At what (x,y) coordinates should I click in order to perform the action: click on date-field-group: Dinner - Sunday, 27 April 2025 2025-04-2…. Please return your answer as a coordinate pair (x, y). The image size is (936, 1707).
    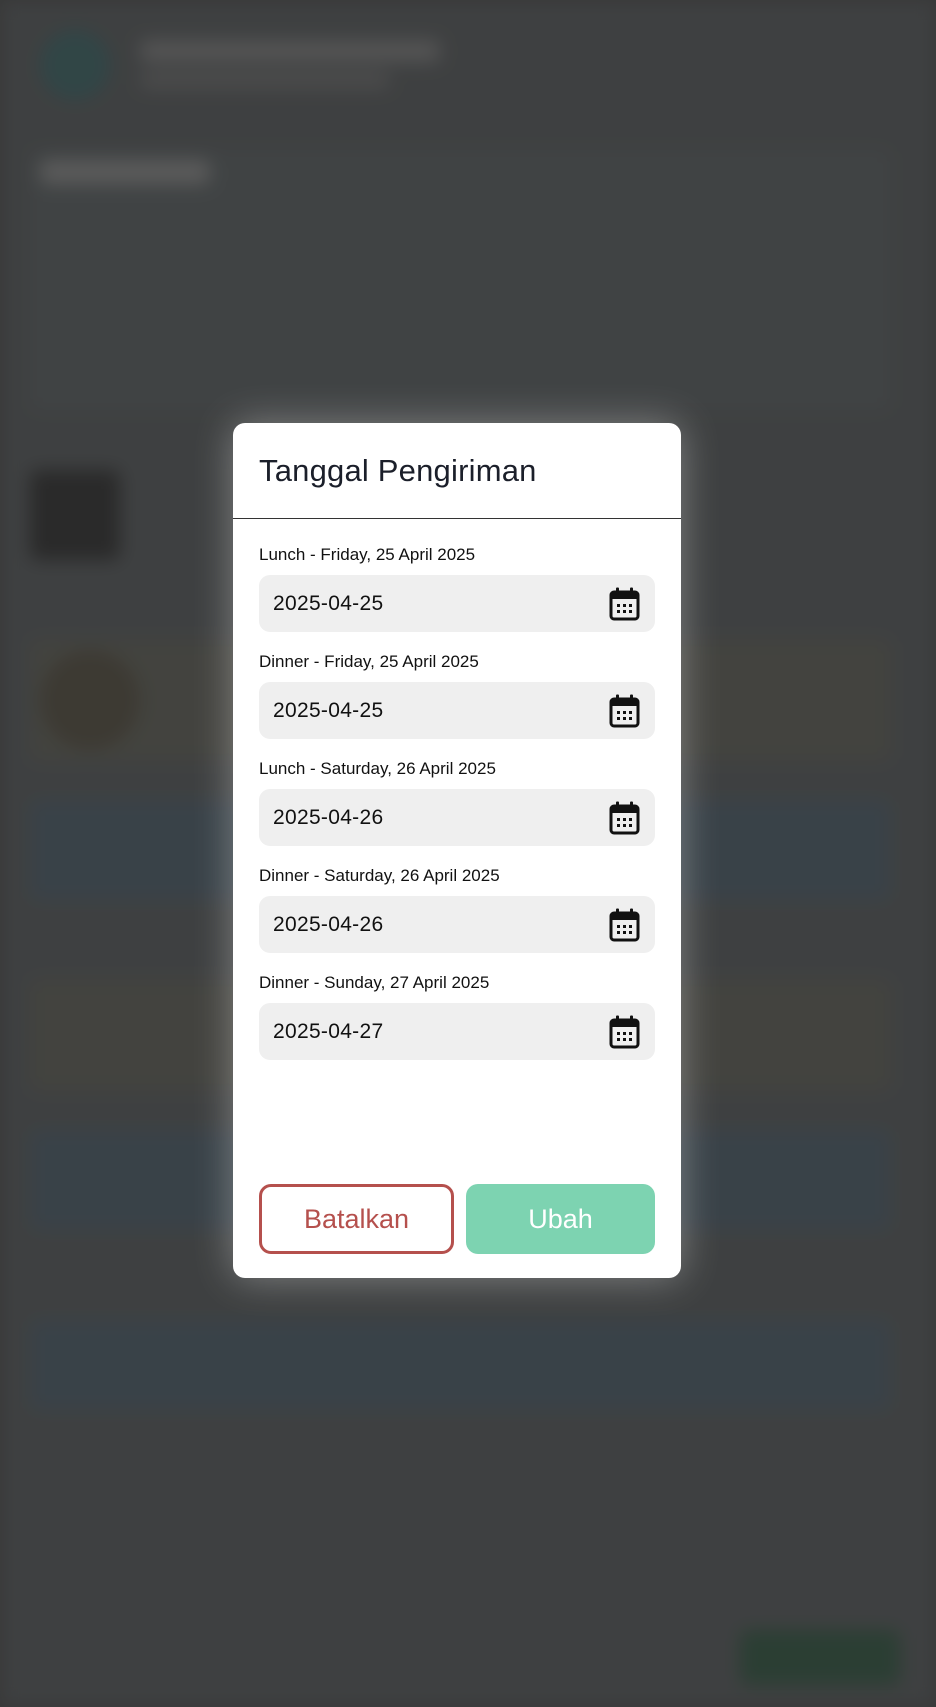
    Looking at the image, I should click on (457, 1016).